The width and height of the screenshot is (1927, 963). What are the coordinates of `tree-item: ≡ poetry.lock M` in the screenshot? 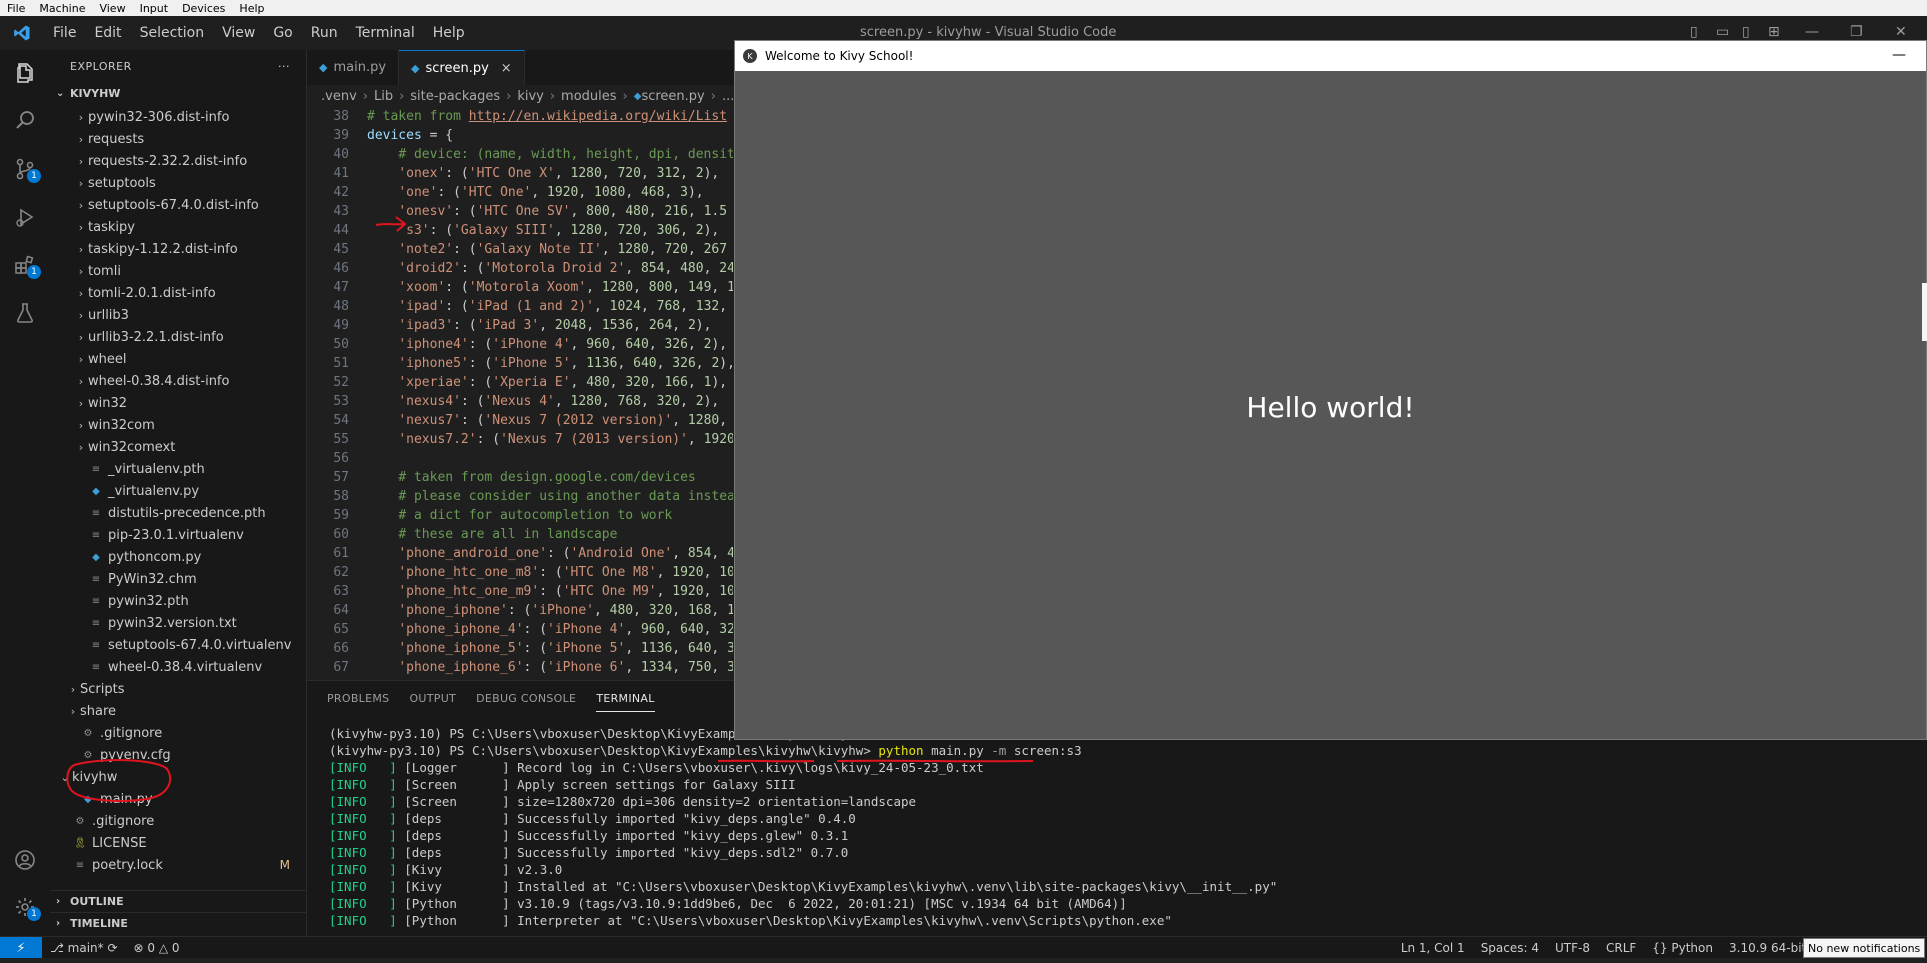 It's located at (178, 865).